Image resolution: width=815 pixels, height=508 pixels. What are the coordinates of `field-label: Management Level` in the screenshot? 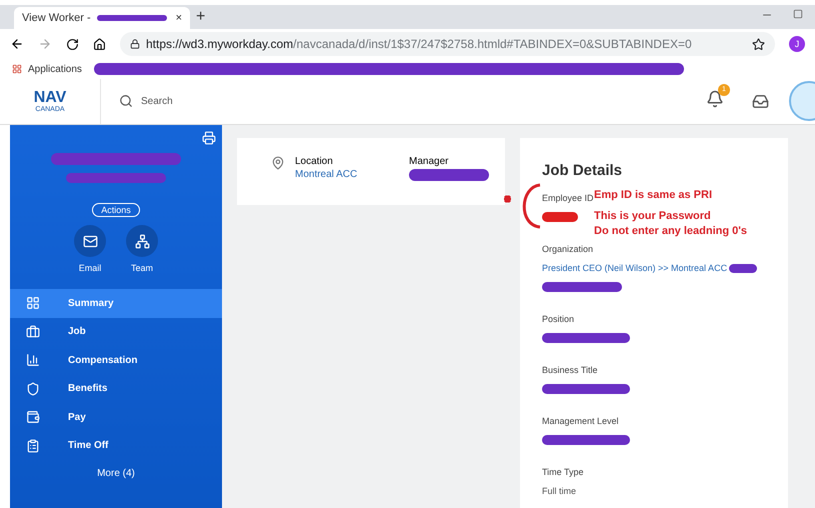 It's located at (580, 421).